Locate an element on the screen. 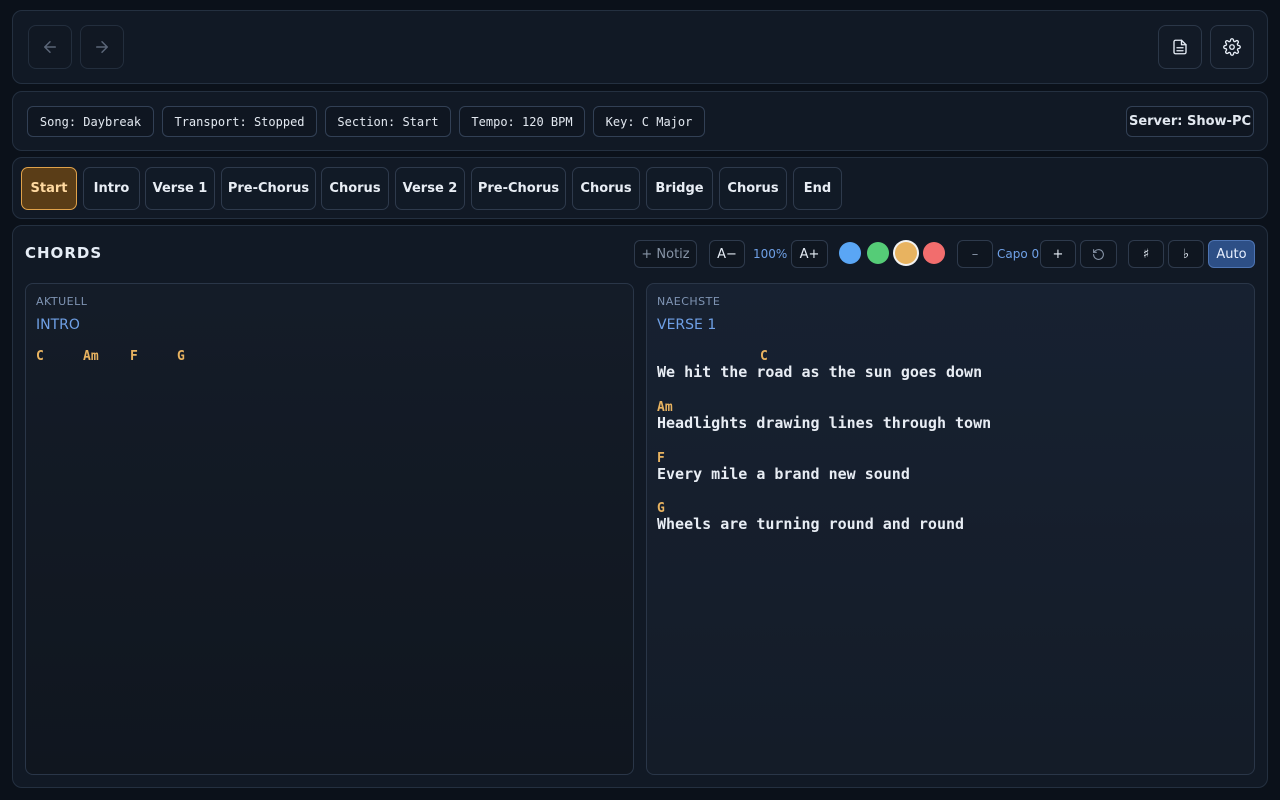 This screenshot has width=1280, height=800. capo-increase-button: + is located at coordinates (1058, 254).